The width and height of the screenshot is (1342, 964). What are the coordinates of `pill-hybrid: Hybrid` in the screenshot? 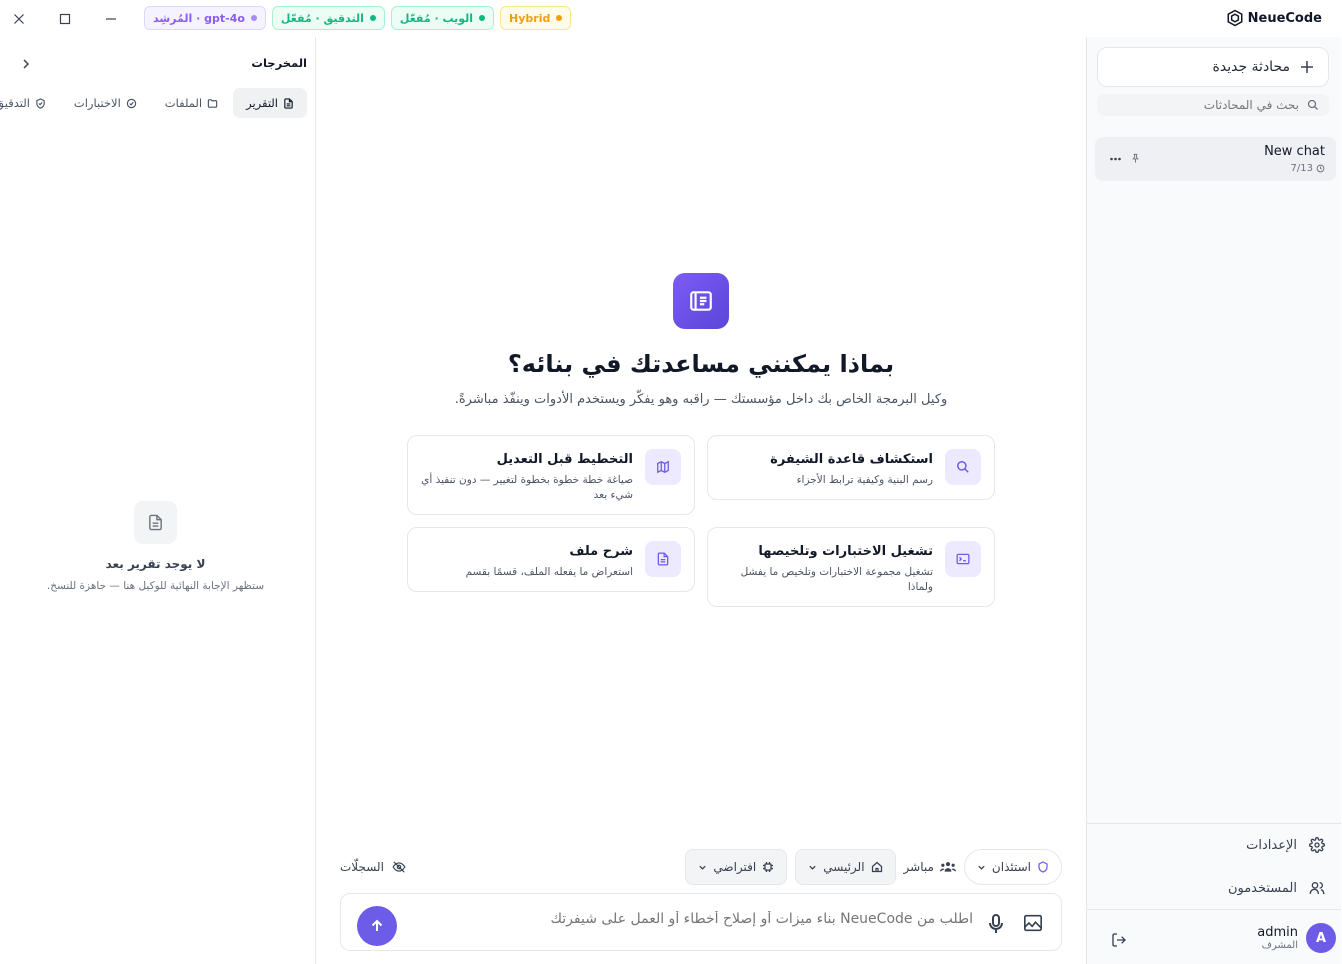 It's located at (537, 18).